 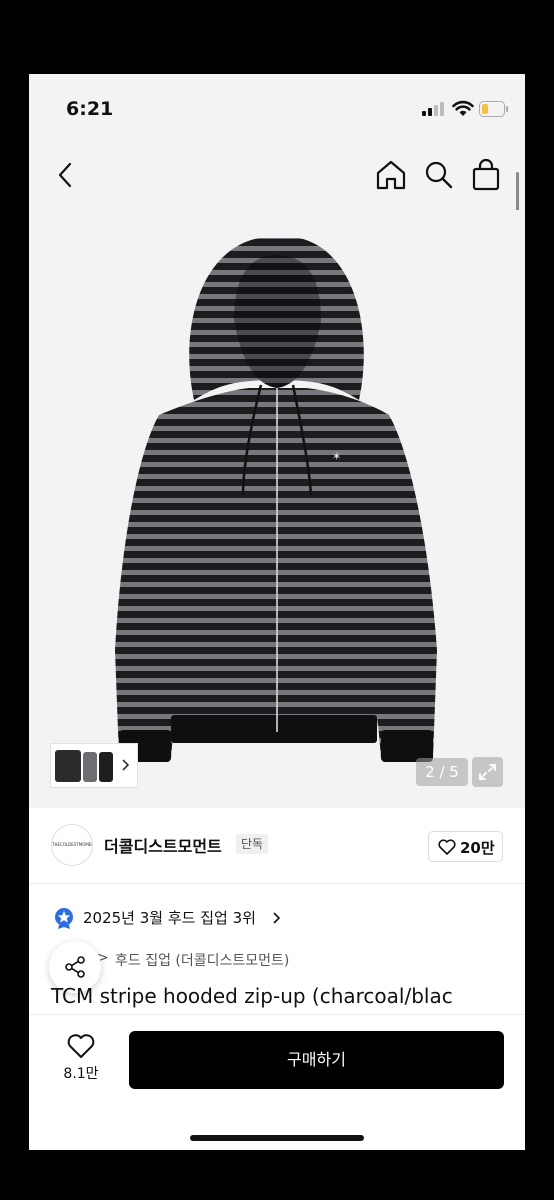 I want to click on medal-icon, so click(x=64, y=918).